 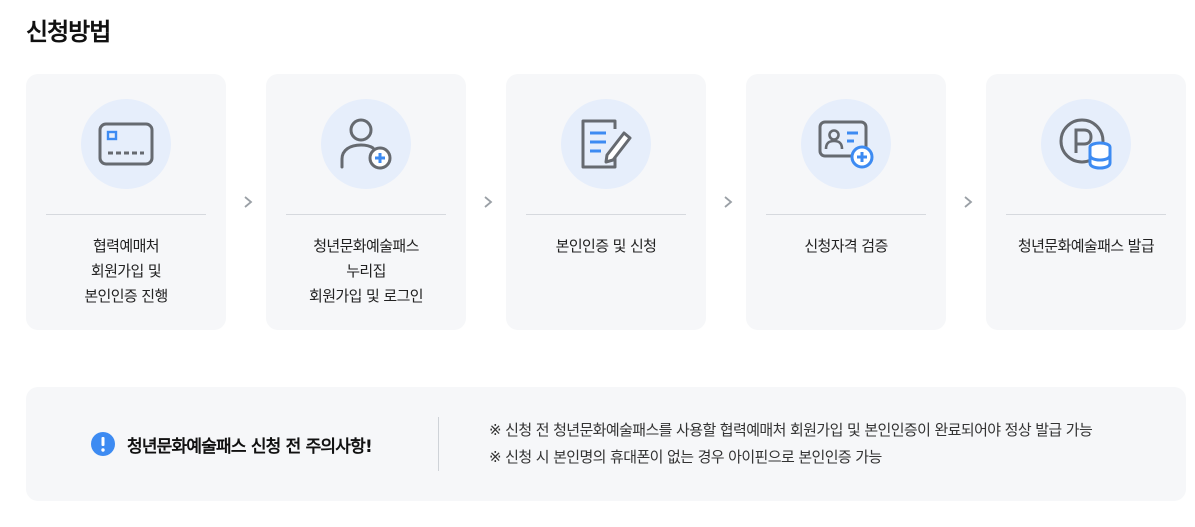 I want to click on step-card-5: 청년문화예술패스 발급, so click(x=1086, y=202).